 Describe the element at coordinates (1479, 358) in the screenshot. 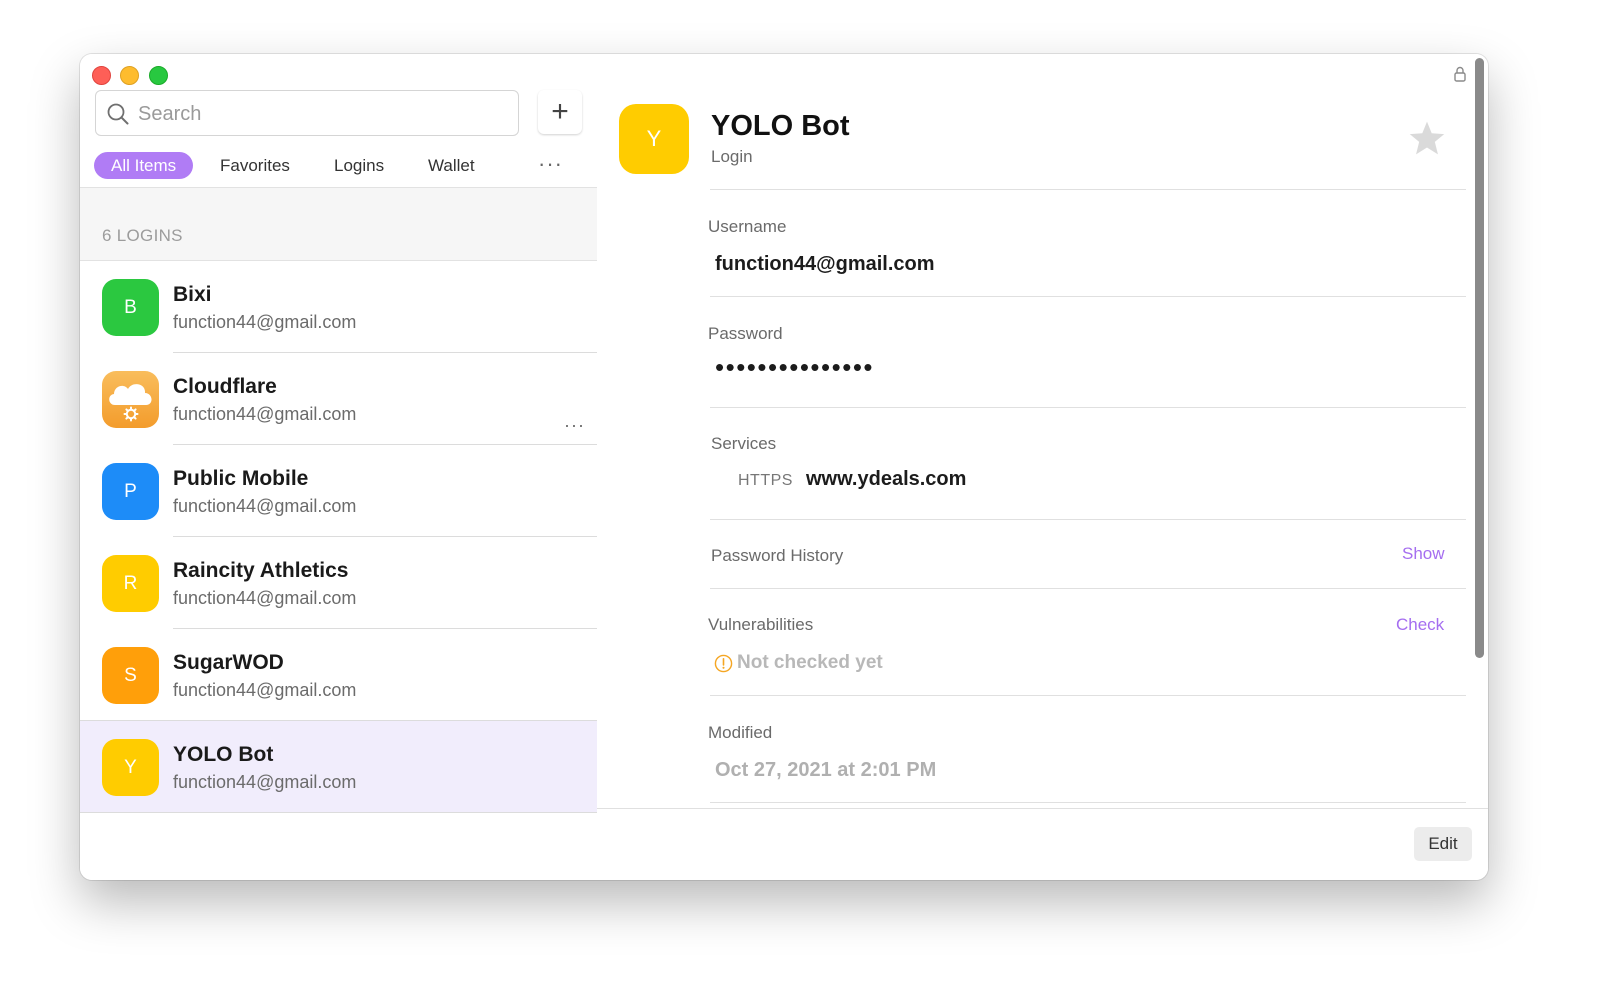

I see `scrollbar-thumb` at that location.